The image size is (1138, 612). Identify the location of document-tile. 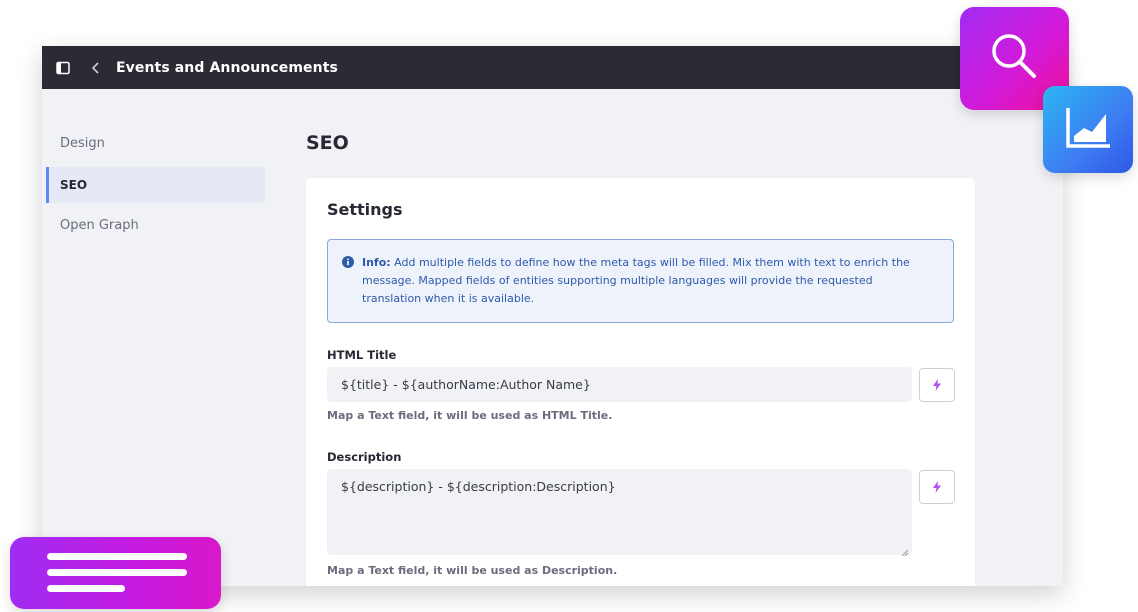
(115, 573).